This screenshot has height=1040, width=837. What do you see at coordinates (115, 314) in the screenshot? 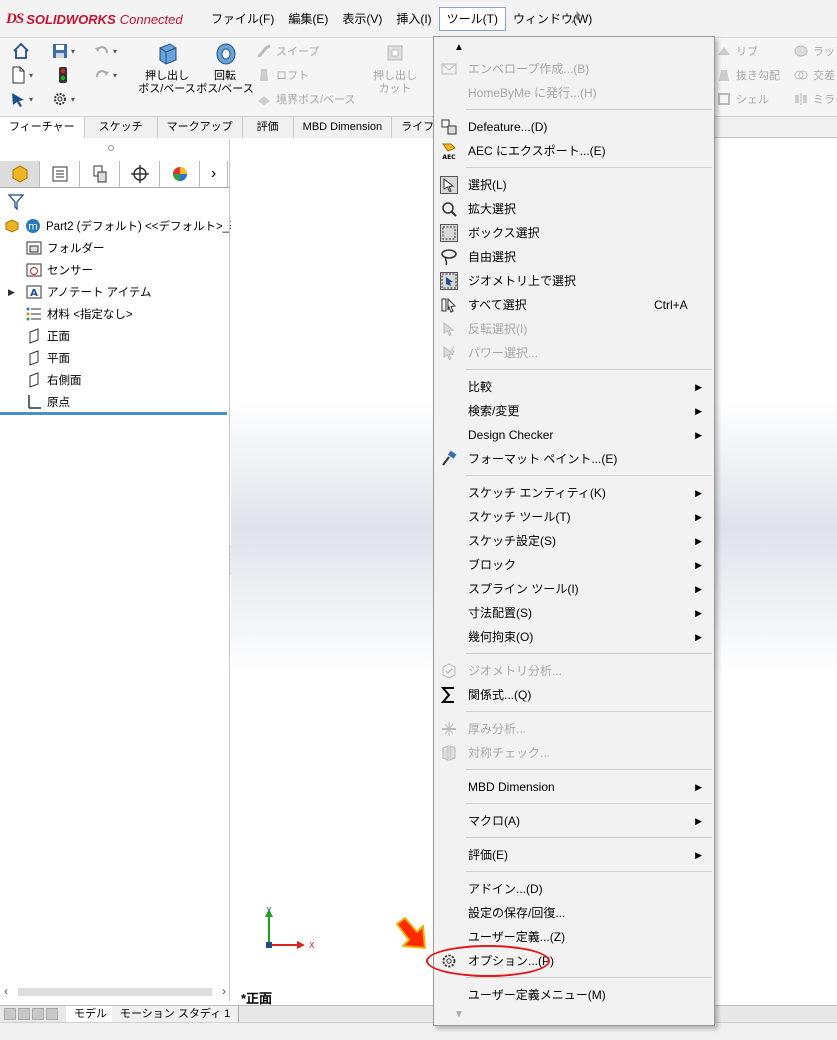
I see `tree-item-material: 材料 <指定なし>` at bounding box center [115, 314].